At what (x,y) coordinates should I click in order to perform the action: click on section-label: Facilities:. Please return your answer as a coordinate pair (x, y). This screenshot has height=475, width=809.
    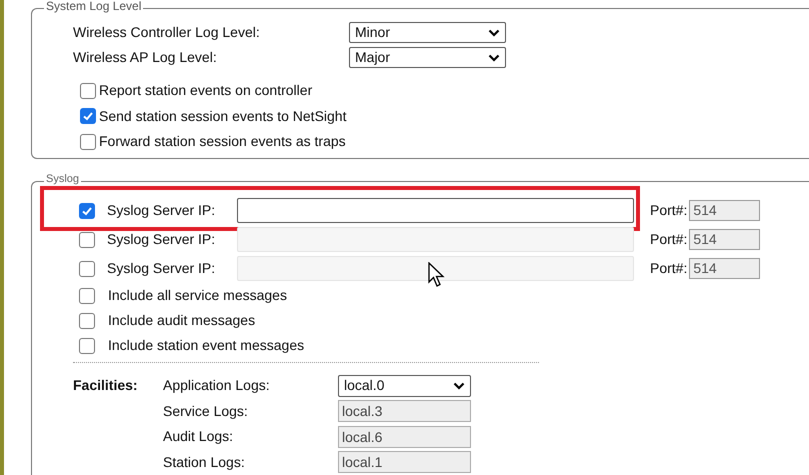
    Looking at the image, I should click on (106, 385).